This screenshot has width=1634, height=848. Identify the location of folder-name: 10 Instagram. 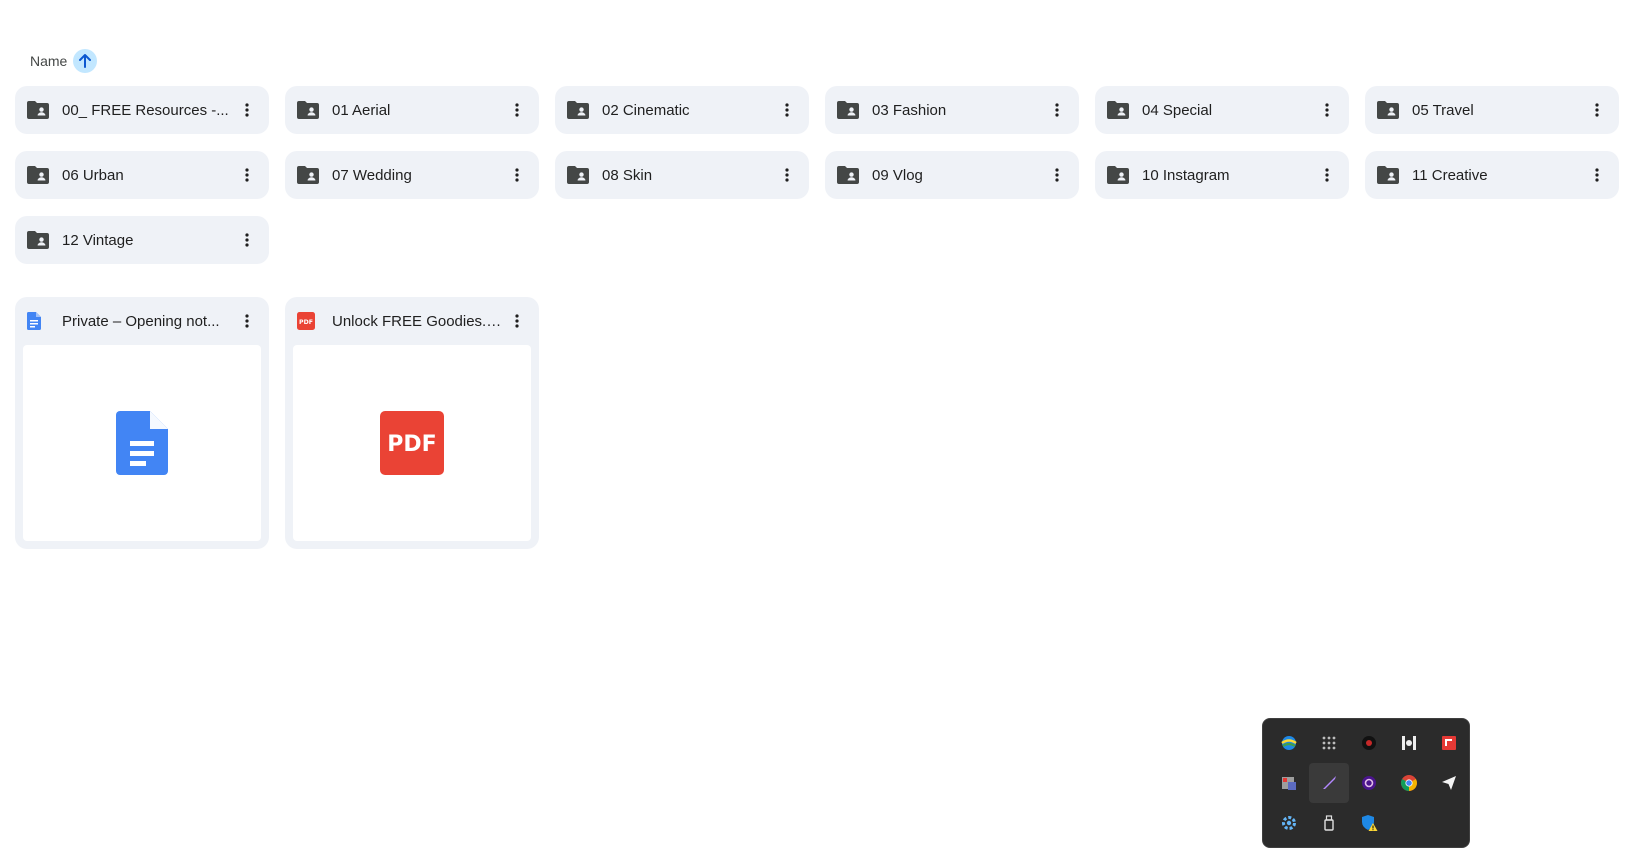
(1186, 175).